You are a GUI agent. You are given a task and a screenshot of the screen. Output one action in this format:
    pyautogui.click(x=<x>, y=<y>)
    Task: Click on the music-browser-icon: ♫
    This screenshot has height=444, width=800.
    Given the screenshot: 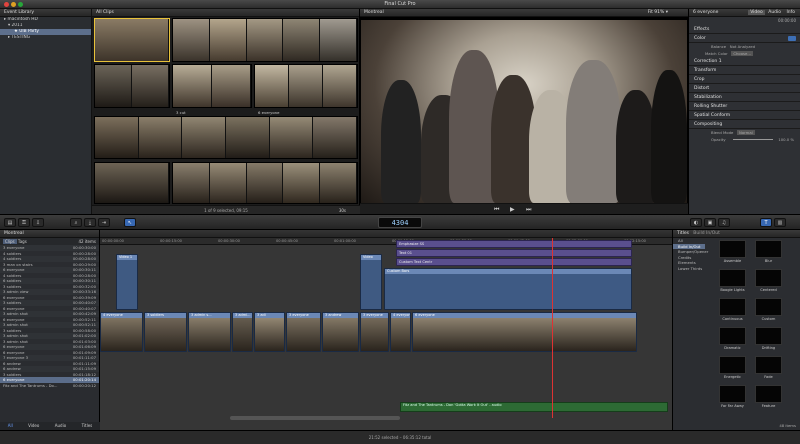 What is the action you would take?
    pyautogui.click(x=724, y=222)
    